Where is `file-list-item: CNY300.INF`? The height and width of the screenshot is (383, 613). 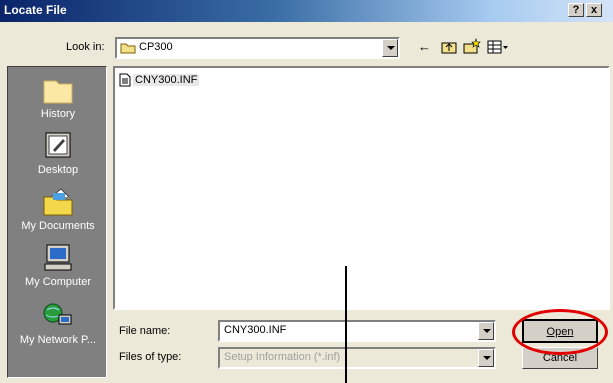 file-list-item: CNY300.INF is located at coordinates (159, 80).